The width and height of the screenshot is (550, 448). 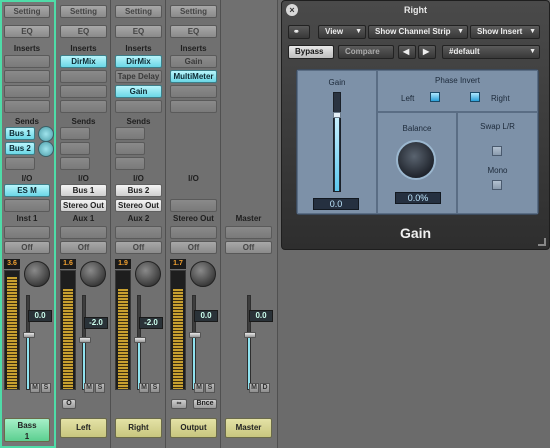 I want to click on bypass-button: Bypass, so click(x=311, y=52).